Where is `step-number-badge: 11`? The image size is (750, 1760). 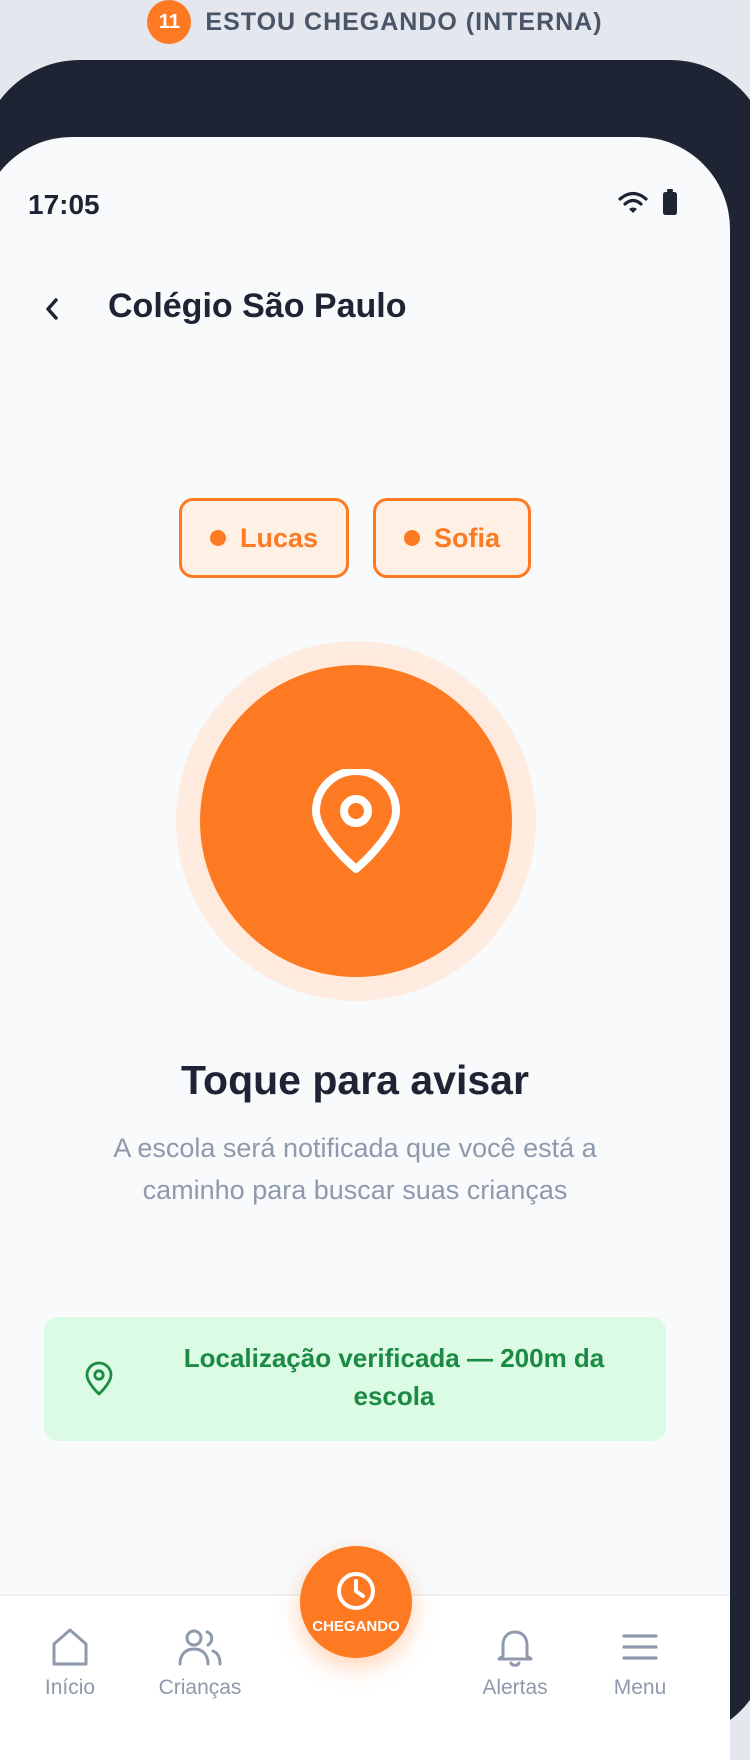 step-number-badge: 11 is located at coordinates (169, 22).